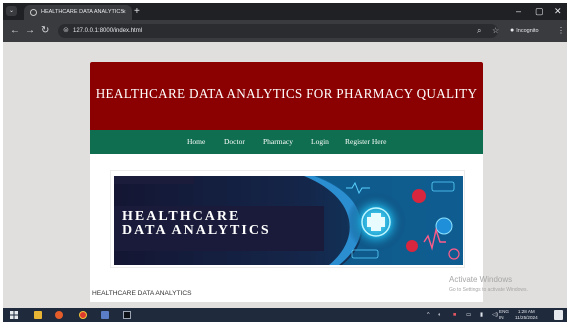 The image size is (570, 325). I want to click on terminal-icon, so click(127, 315).